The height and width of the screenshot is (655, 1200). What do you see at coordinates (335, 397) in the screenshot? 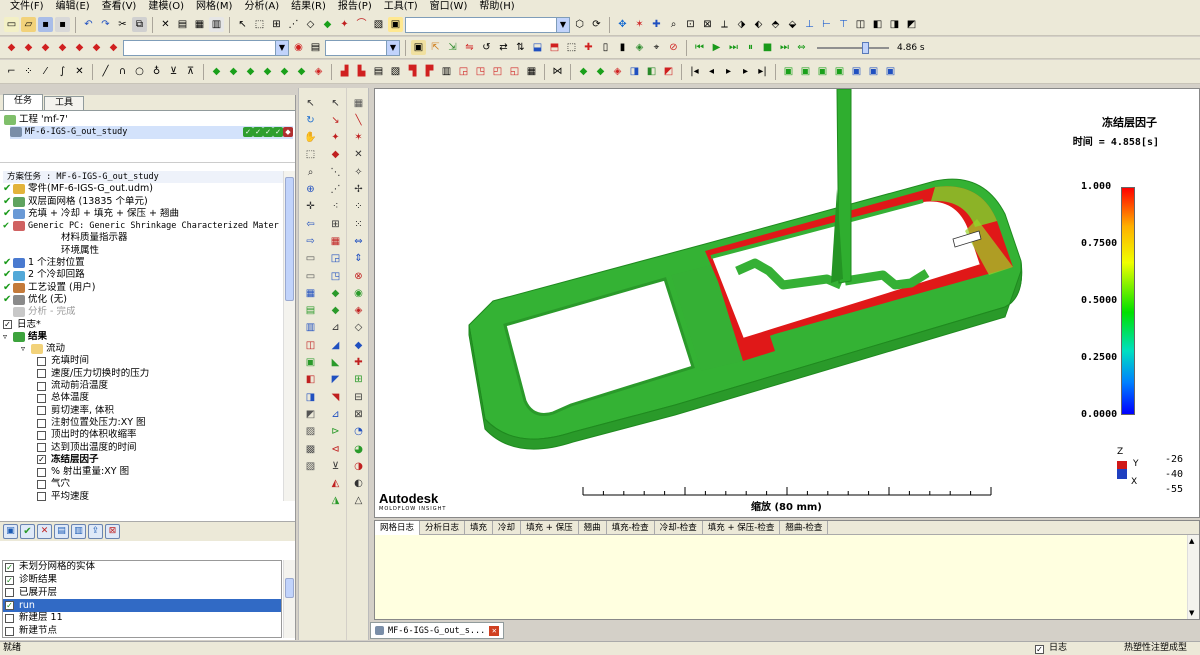
I see `vtool2-tool-icon: ◥` at bounding box center [335, 397].